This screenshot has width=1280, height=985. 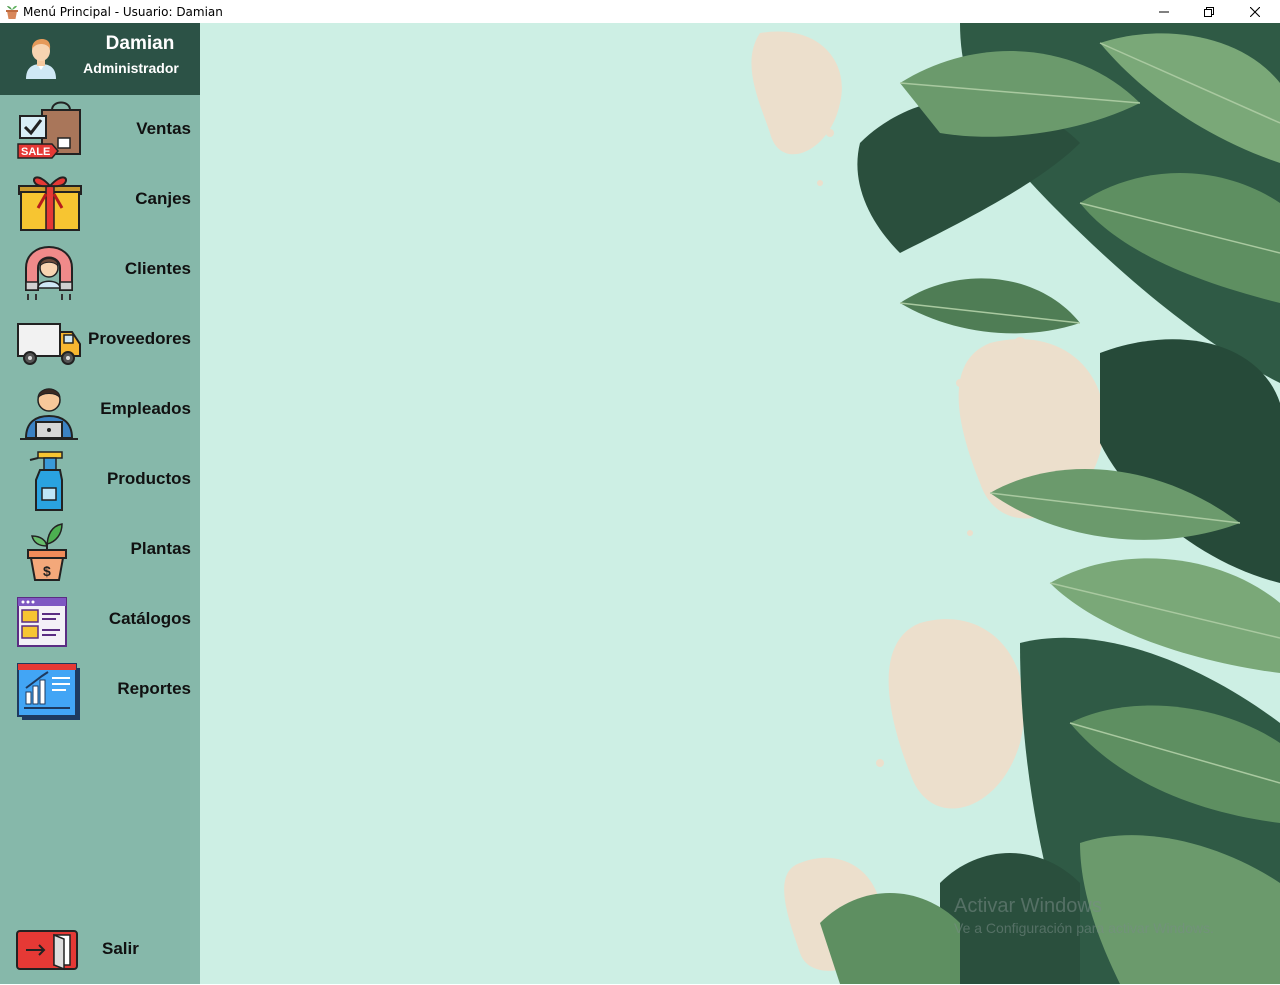 I want to click on nav-item-clientes: Clientes, so click(x=100, y=270).